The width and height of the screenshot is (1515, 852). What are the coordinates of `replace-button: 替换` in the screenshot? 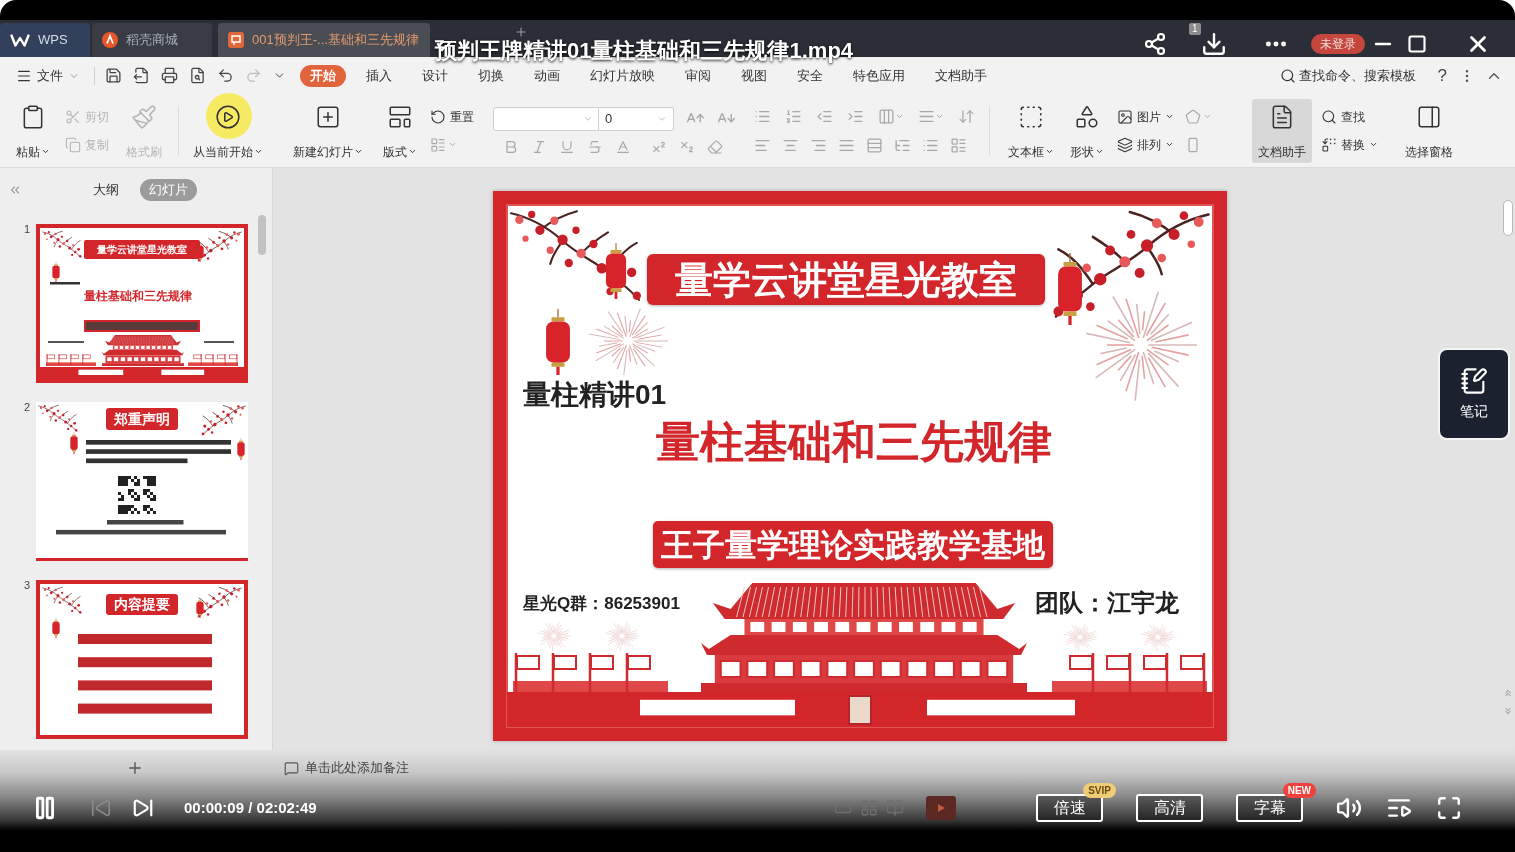 It's located at (1349, 144).